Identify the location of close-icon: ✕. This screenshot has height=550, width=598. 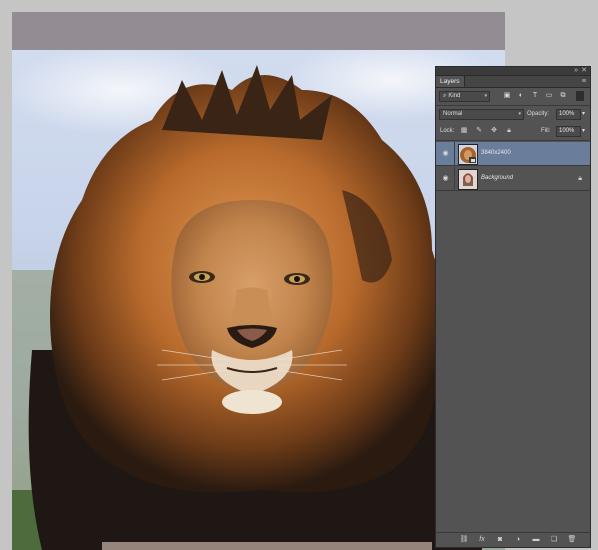
(584, 70).